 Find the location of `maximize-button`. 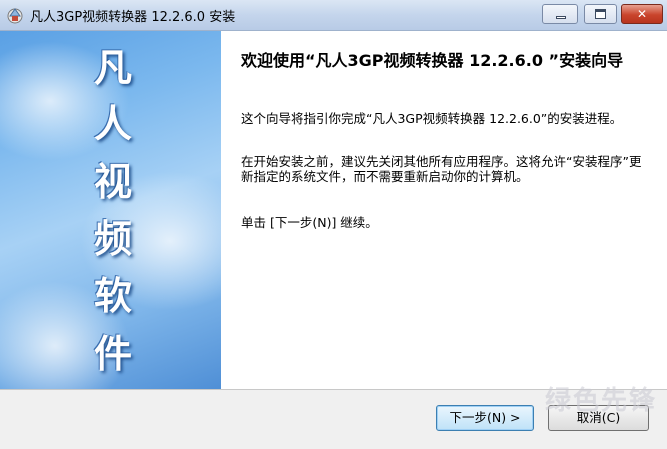

maximize-button is located at coordinates (600, 14).